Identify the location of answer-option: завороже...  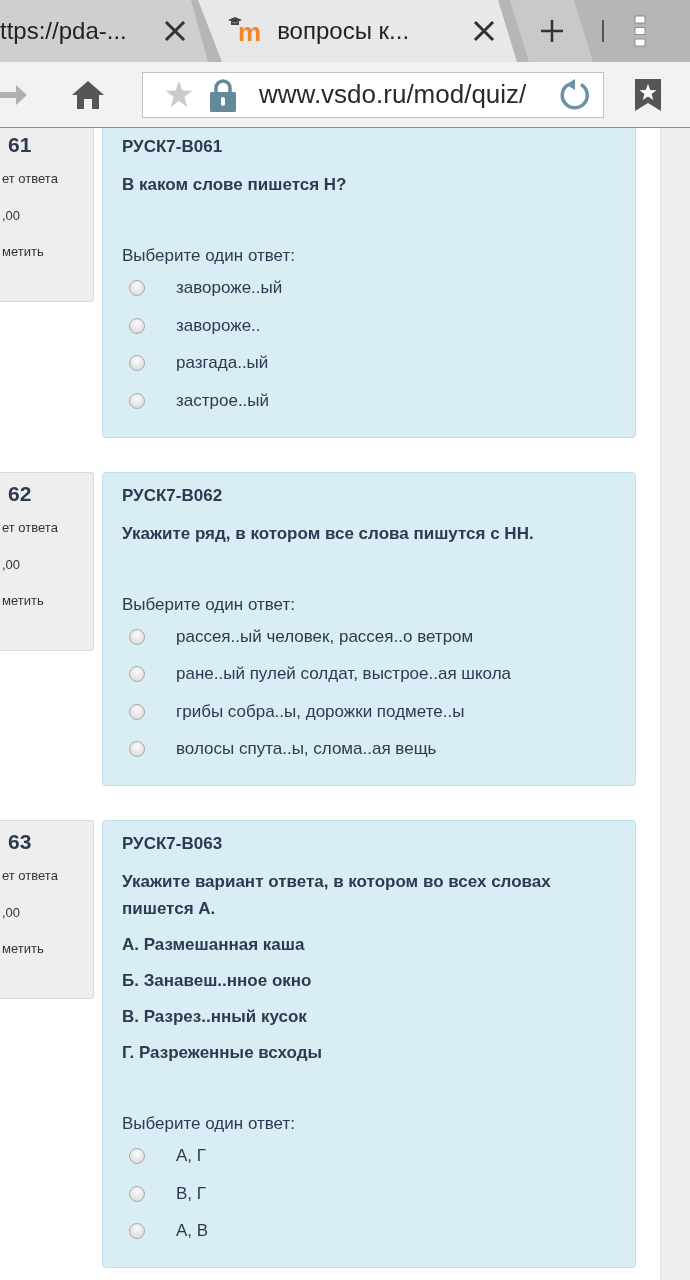
(218, 325).